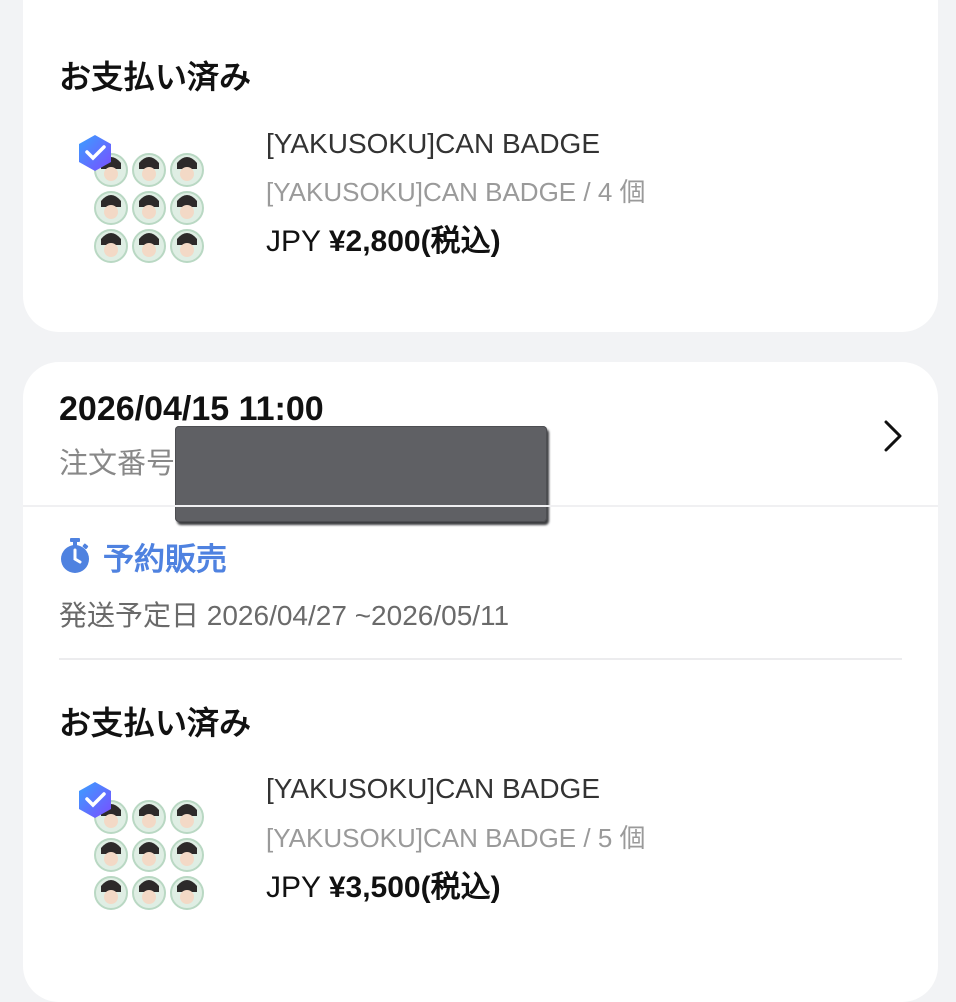 The width and height of the screenshot is (956, 1002). Describe the element at coordinates (414, 241) in the screenshot. I see `price-amount: ¥2,800(税込)` at that location.